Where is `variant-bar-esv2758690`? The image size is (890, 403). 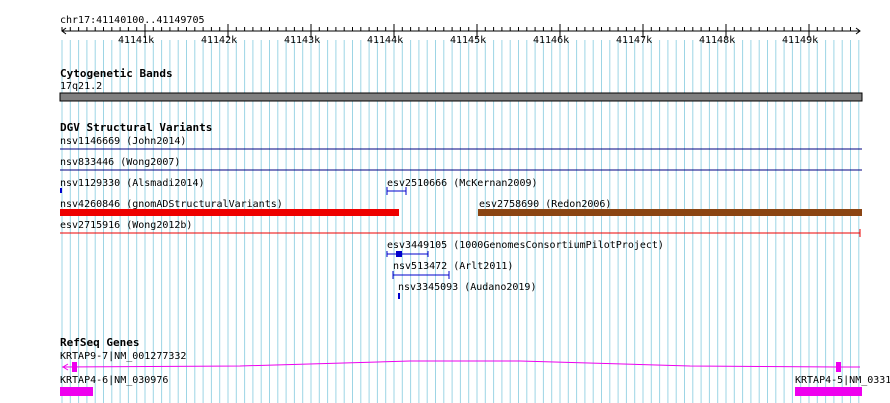 variant-bar-esv2758690 is located at coordinates (670, 212).